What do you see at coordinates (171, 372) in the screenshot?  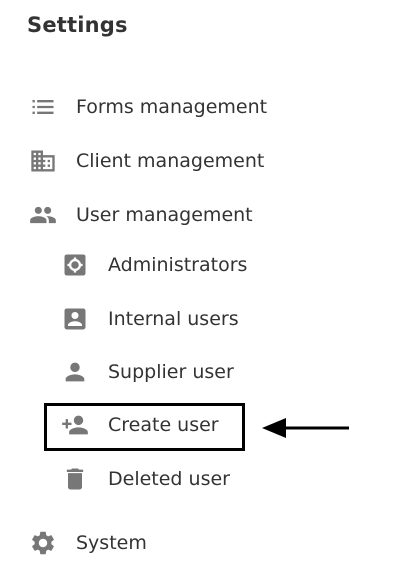 I see `sidebar-item-label: Supplier user` at bounding box center [171, 372].